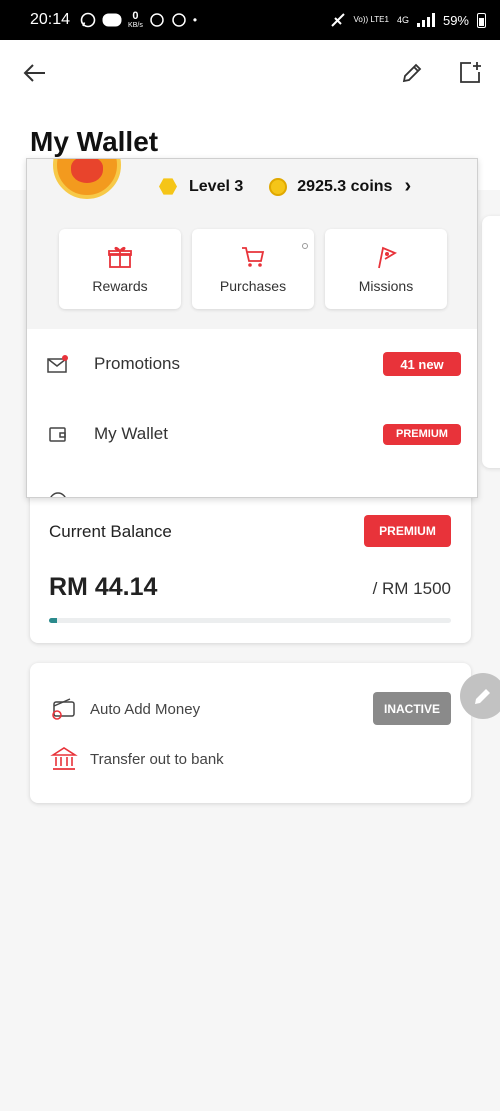 The width and height of the screenshot is (500, 1111). I want to click on pay-icon, so click(112, 20).